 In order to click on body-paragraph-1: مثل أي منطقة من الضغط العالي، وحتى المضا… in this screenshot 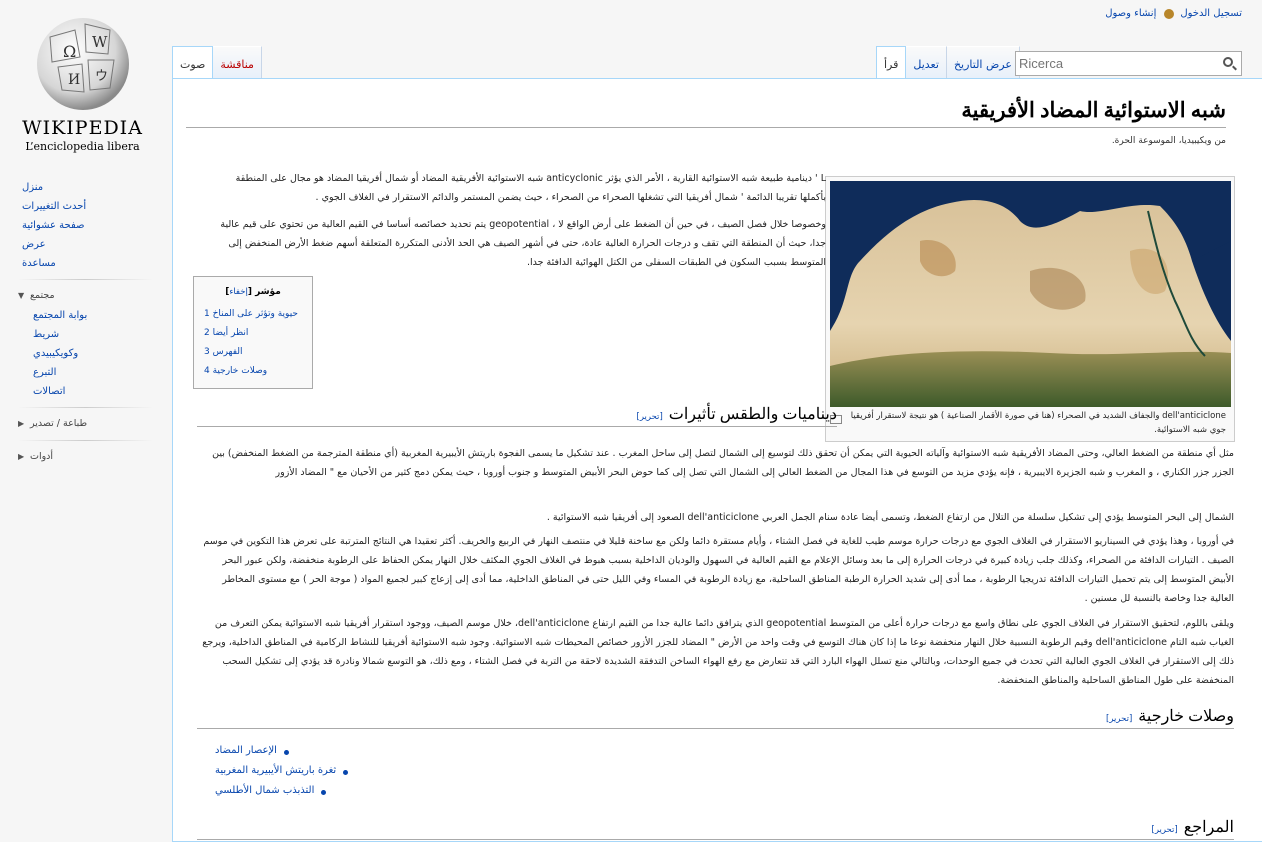, I will do `click(723, 463)`.